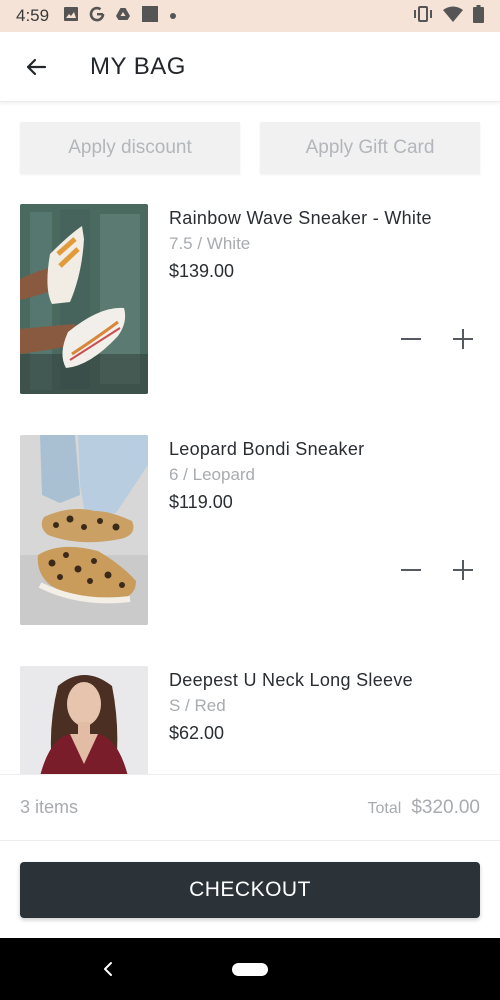  I want to click on item-name: Deepest U Neck Long Sleeve, so click(324, 680).